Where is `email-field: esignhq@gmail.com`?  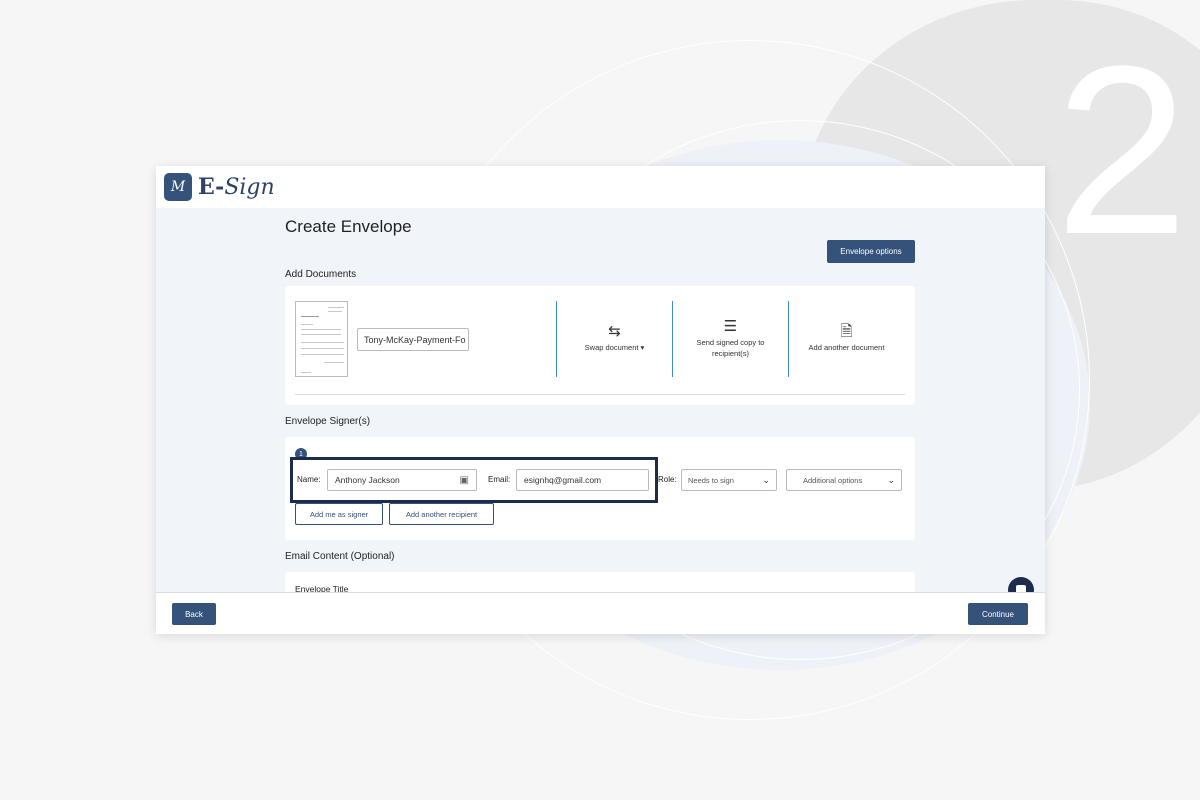
email-field: esignhq@gmail.com is located at coordinates (582, 480).